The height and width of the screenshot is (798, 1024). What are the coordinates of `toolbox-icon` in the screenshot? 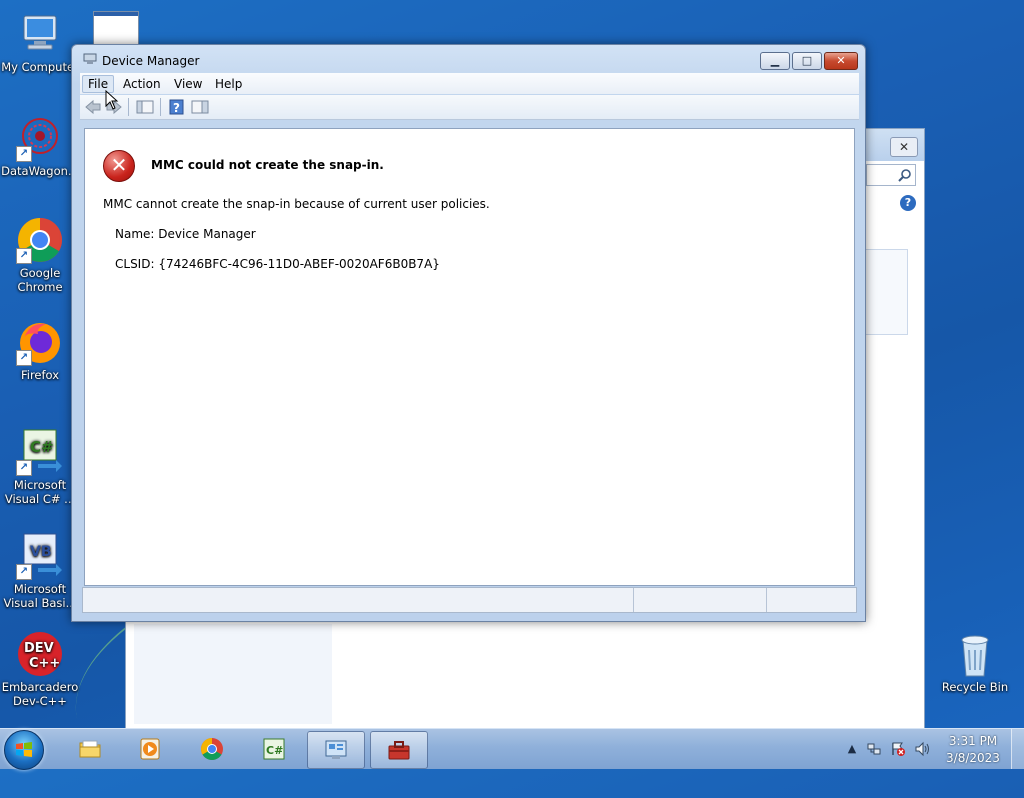 It's located at (399, 750).